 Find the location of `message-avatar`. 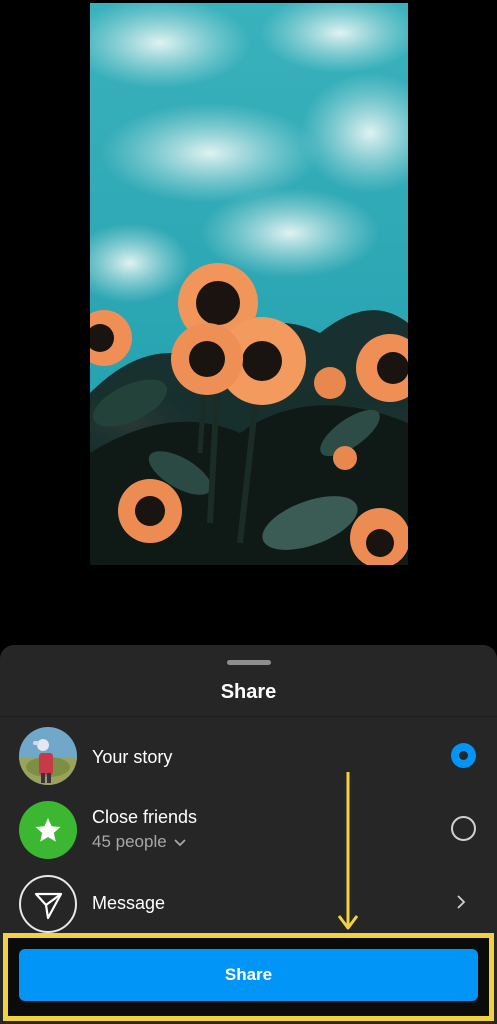

message-avatar is located at coordinates (48, 904).